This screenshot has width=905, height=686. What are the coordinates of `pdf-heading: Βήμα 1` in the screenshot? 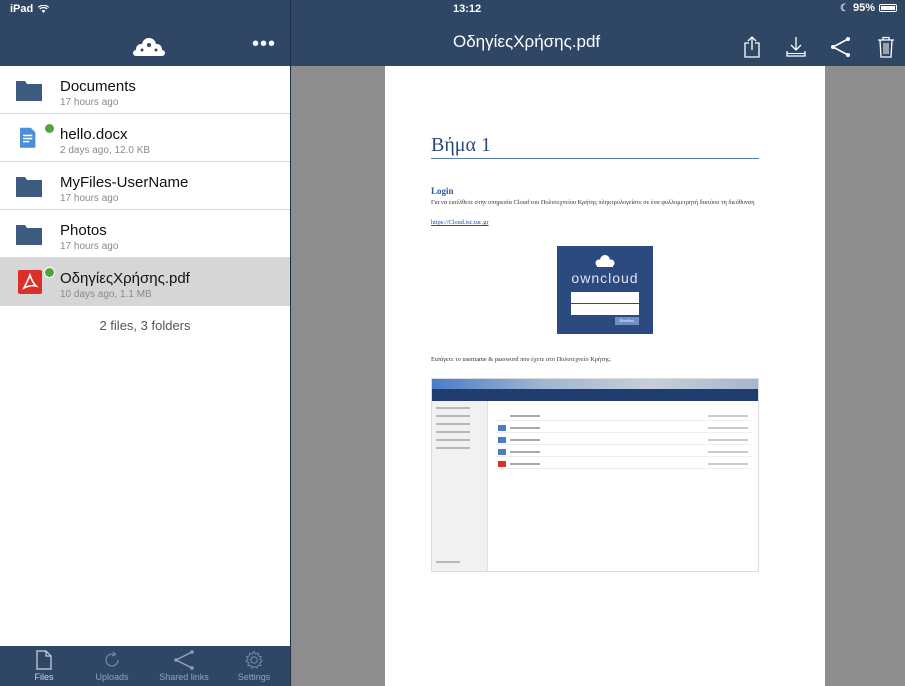 It's located at (461, 145).